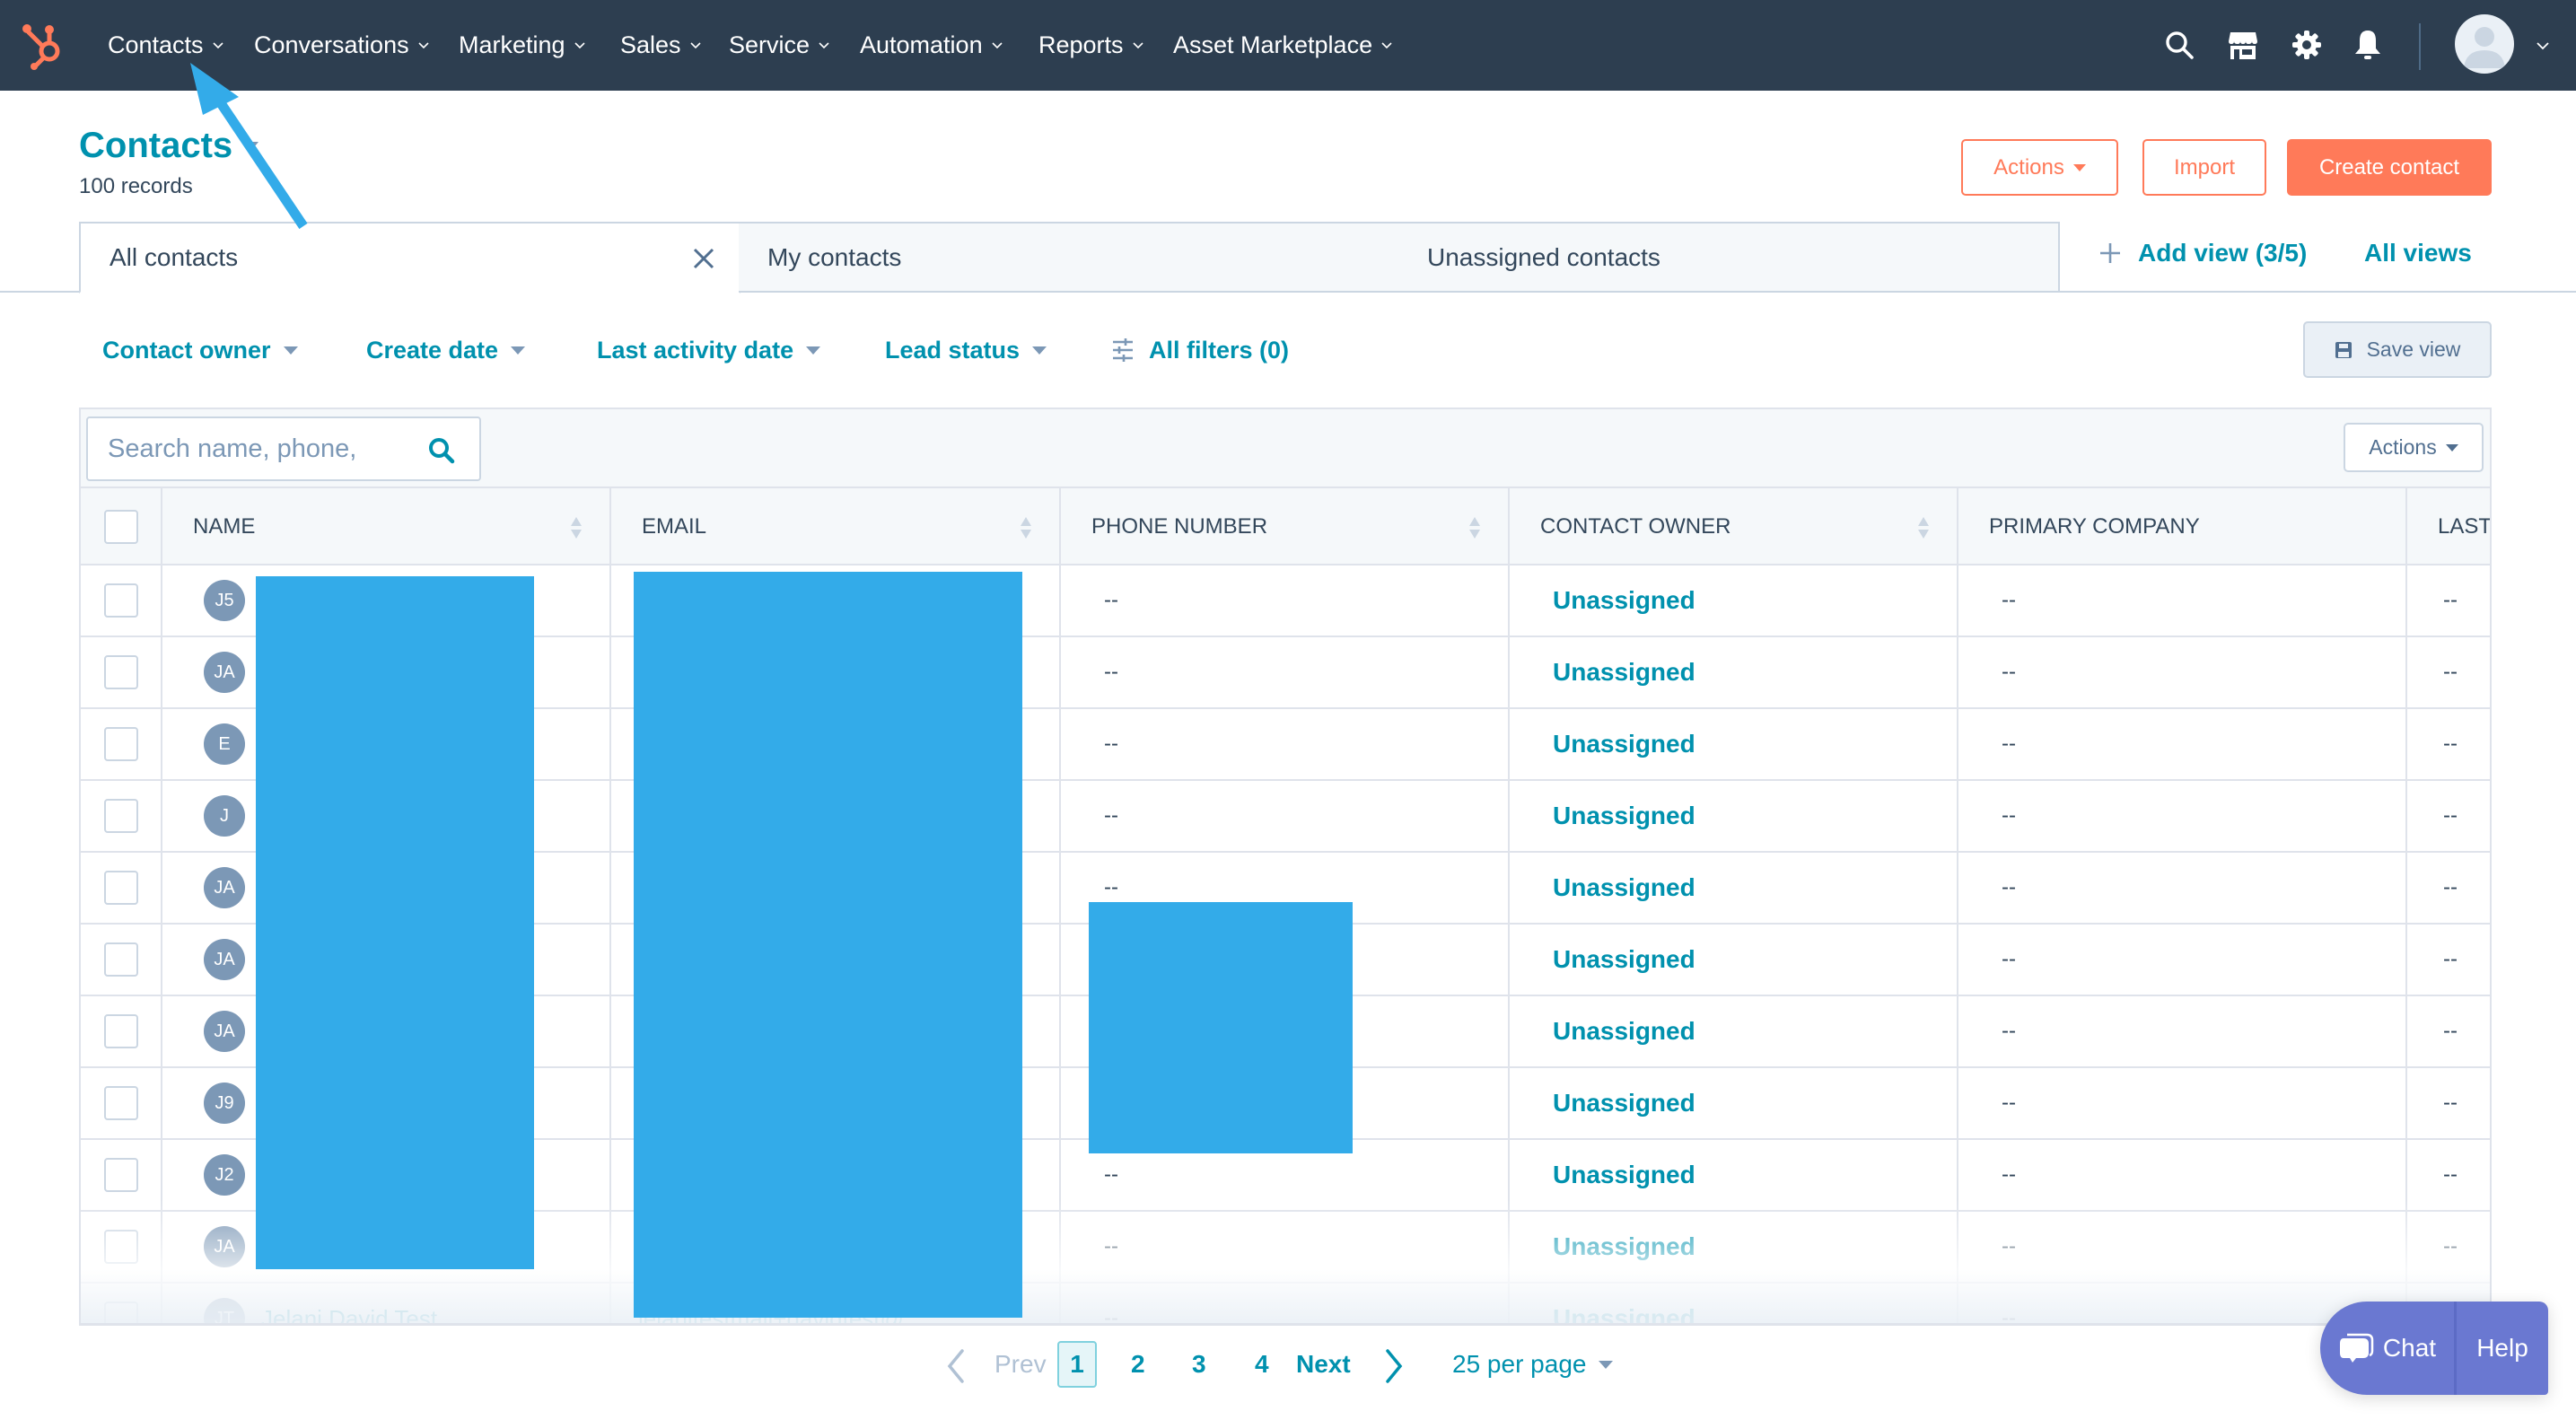 This screenshot has height=1420, width=2576. Describe the element at coordinates (2182, 526) in the screenshot. I see `column-header-primary-company: PRIMARY COMPANY` at that location.